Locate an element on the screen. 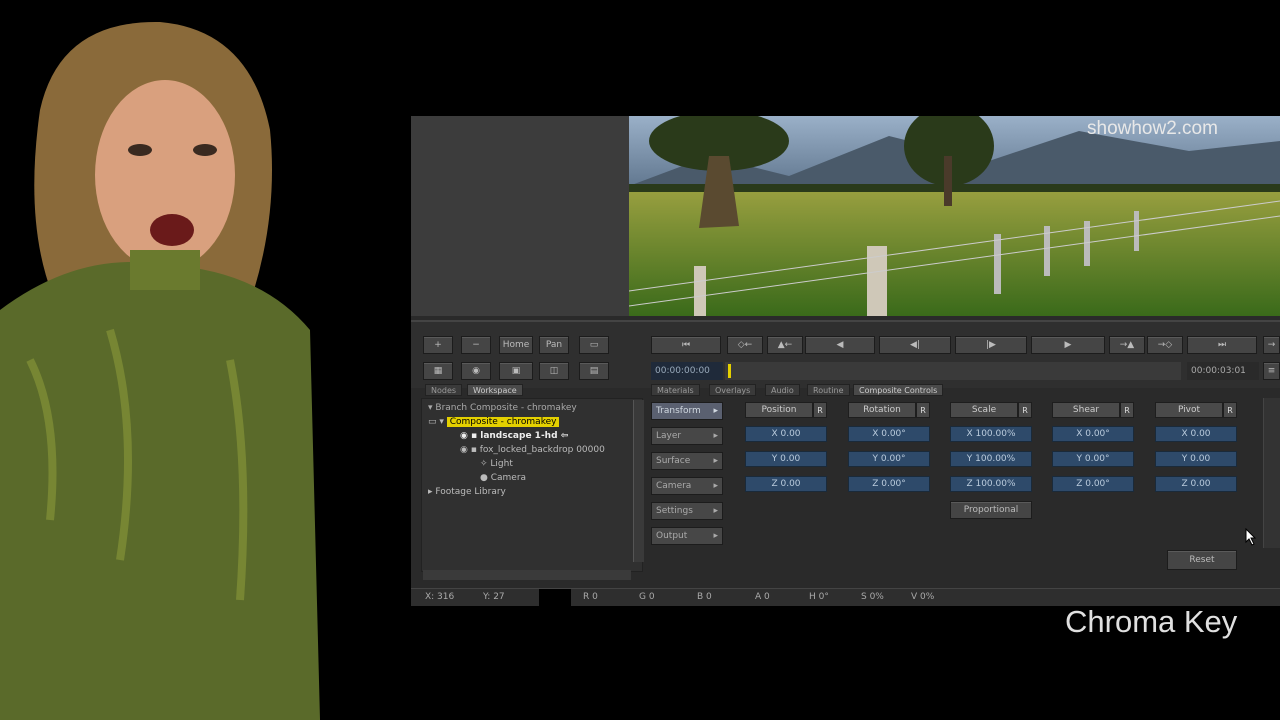 The height and width of the screenshot is (720, 1280). next-key-icon: →▲ is located at coordinates (1127, 345).